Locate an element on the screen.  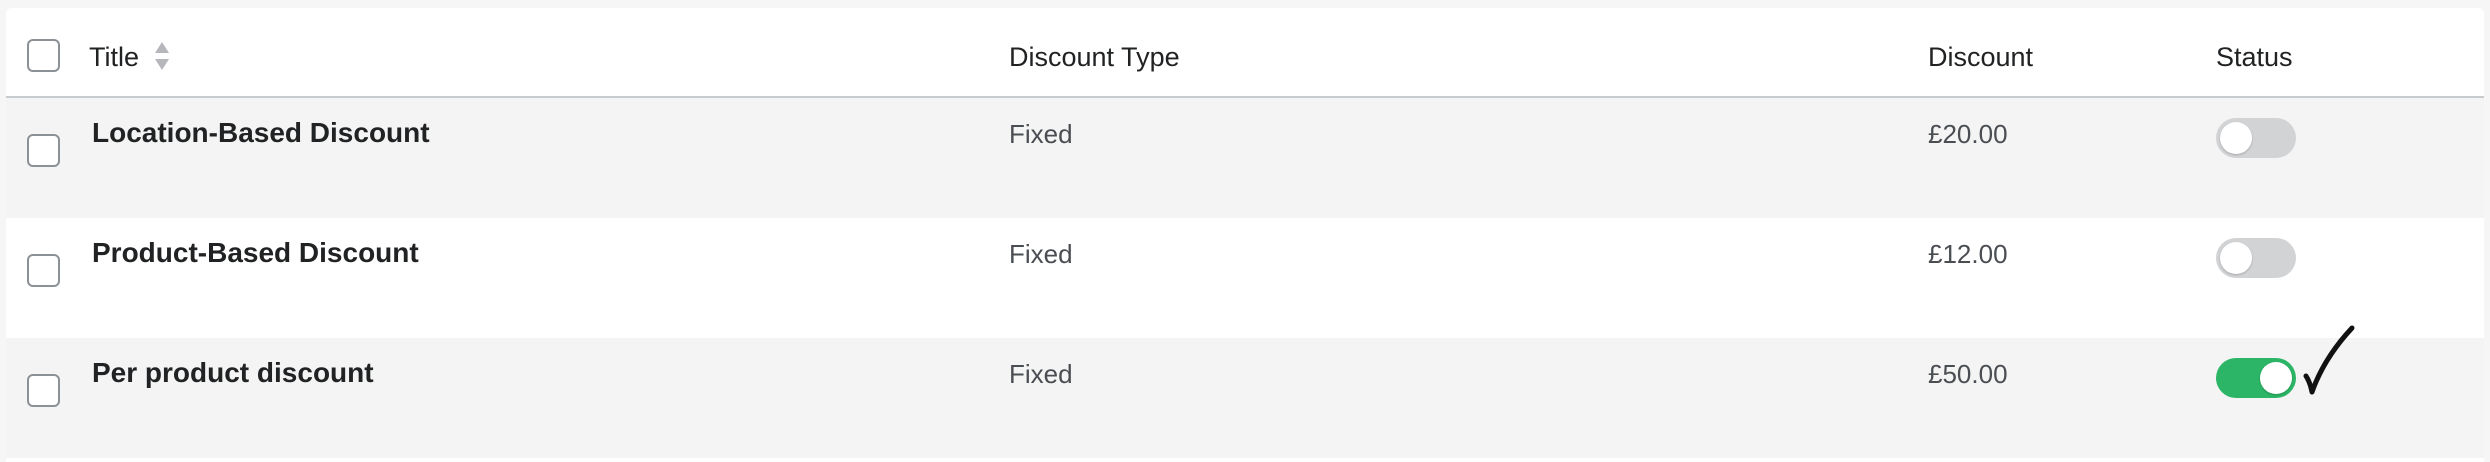
discount-title: Per product discount is located at coordinates (233, 373).